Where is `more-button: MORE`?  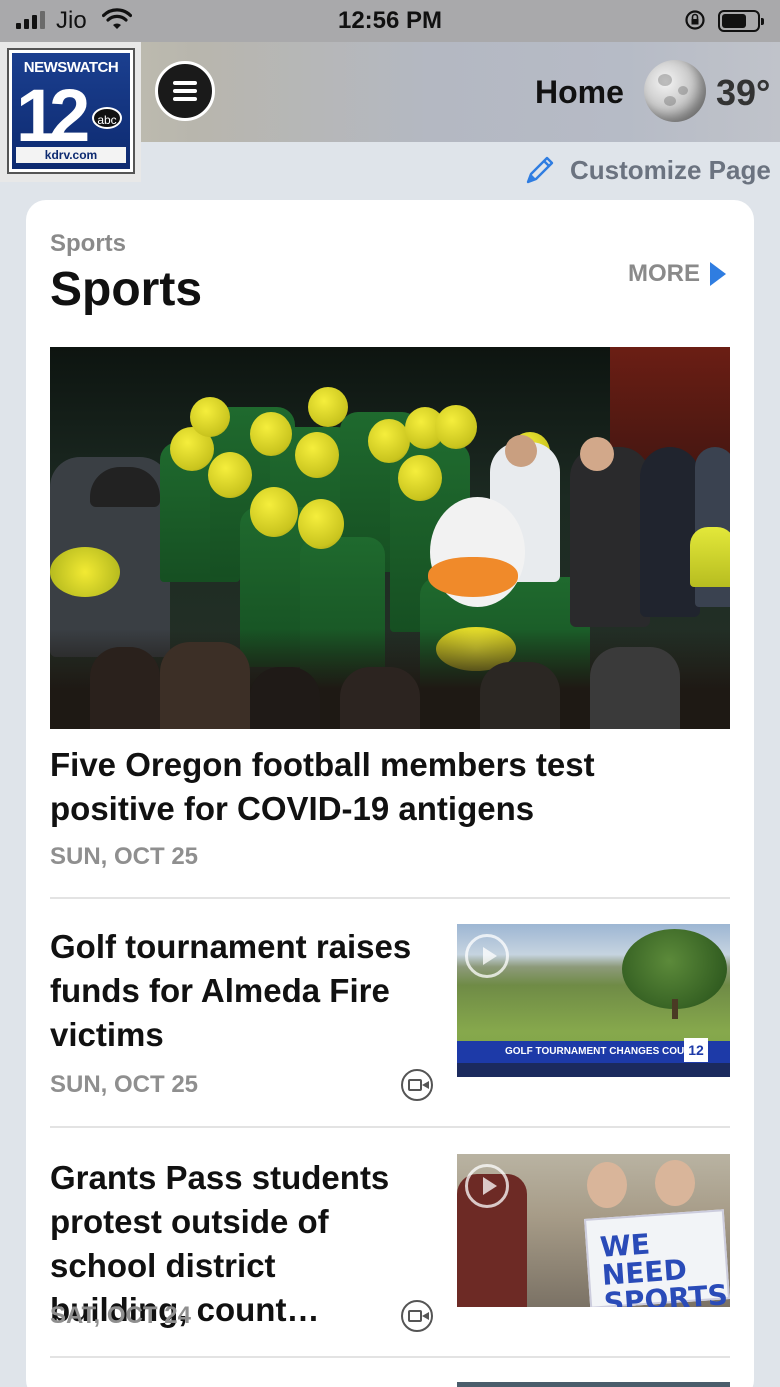 more-button: MORE is located at coordinates (677, 274).